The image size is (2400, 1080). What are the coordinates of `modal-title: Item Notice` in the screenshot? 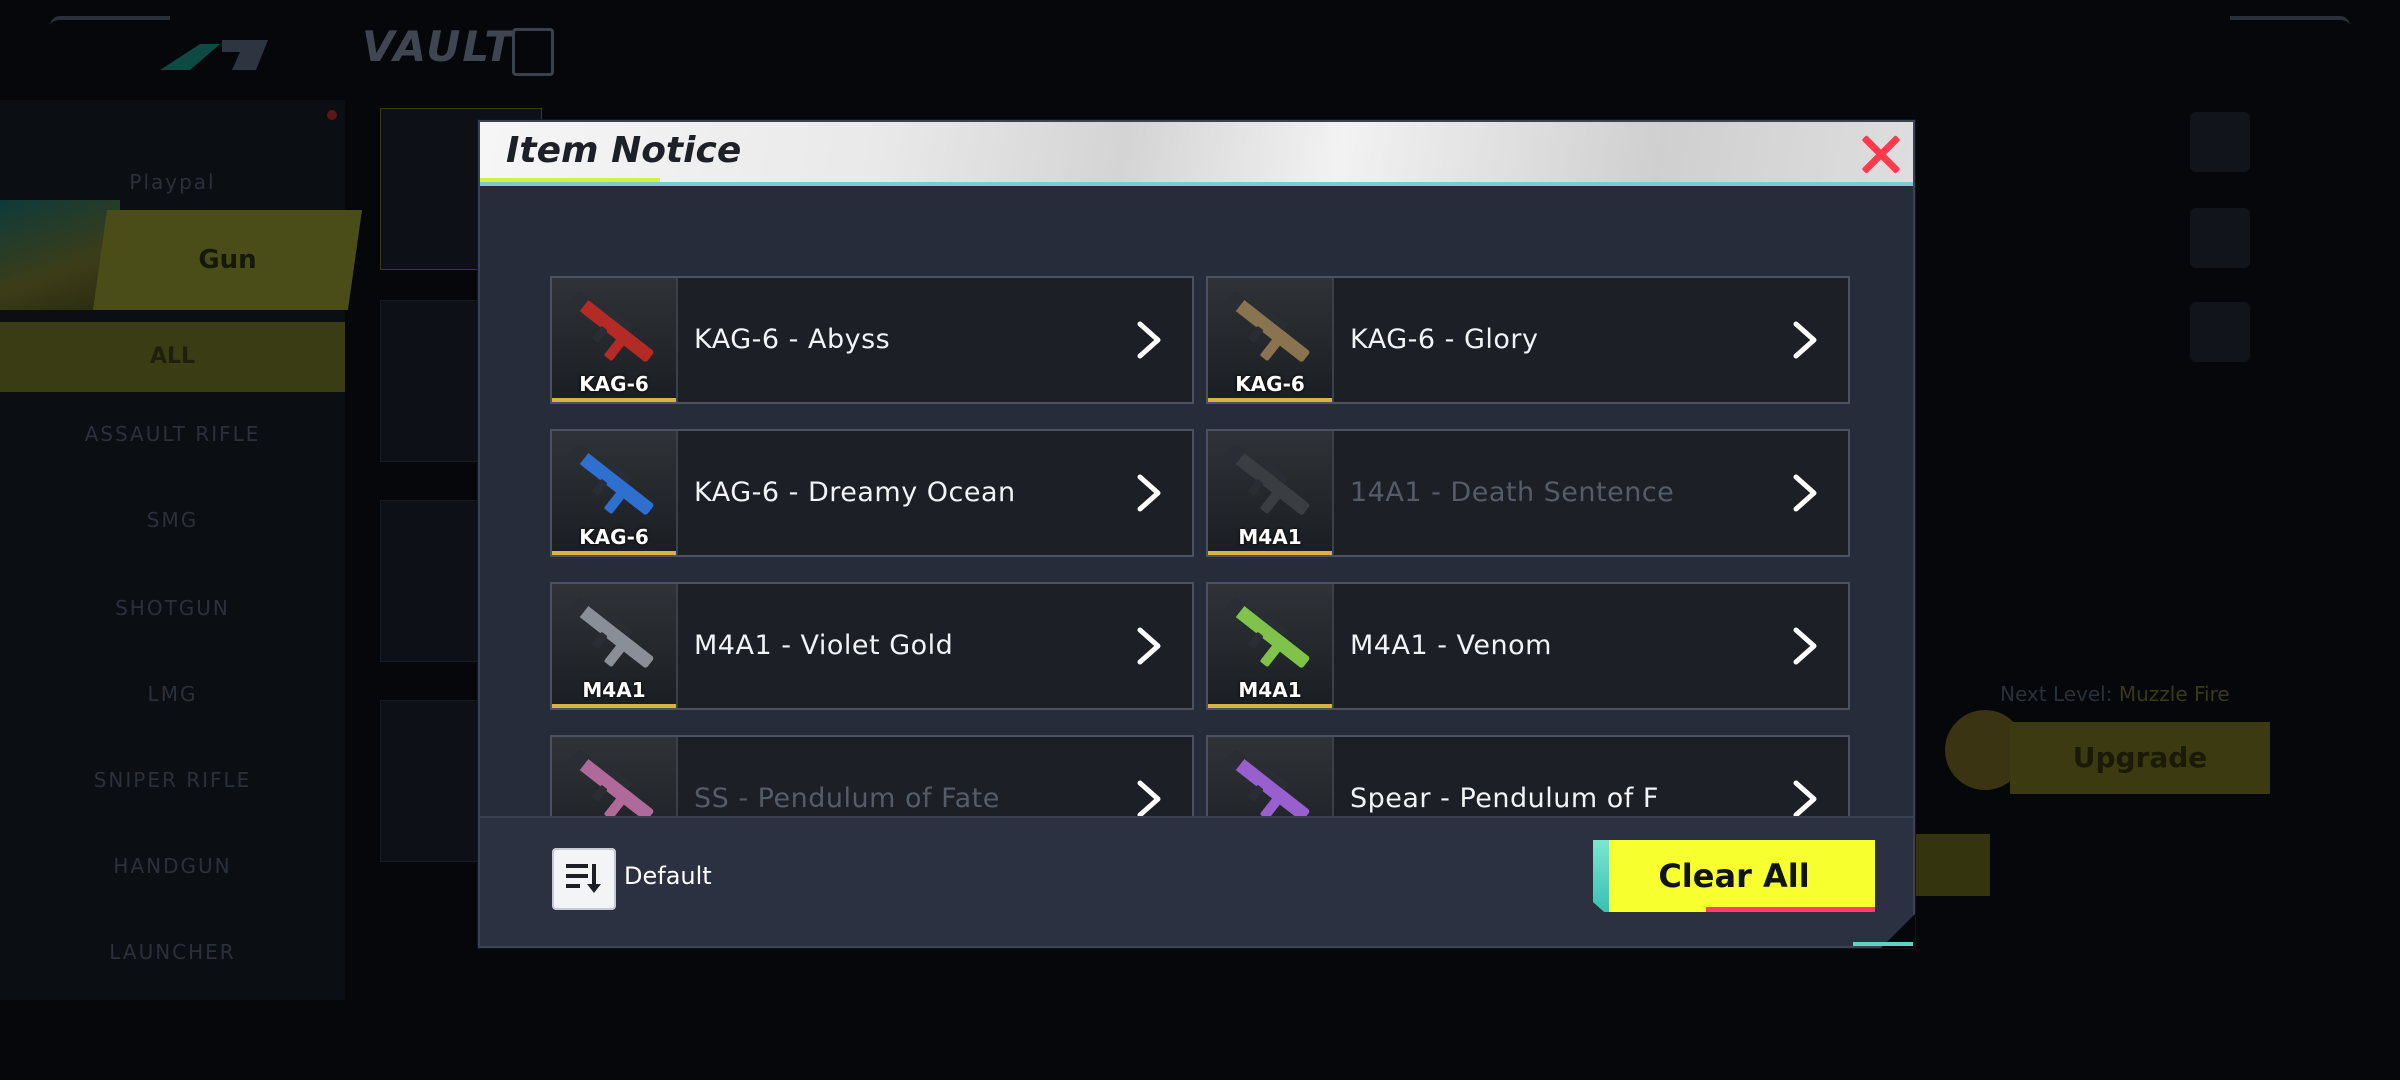 It's located at (624, 150).